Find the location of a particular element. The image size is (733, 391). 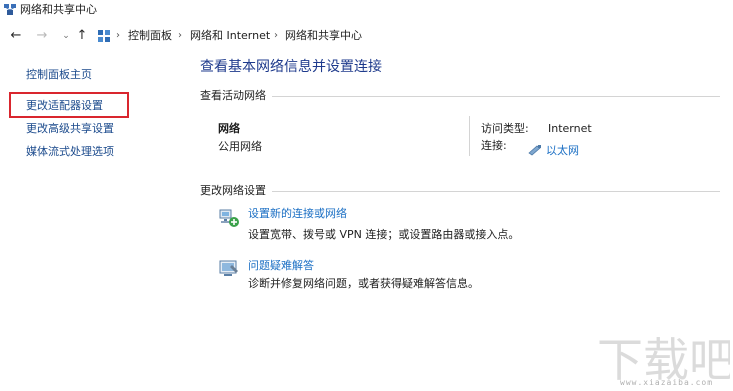

connection-value: 以太网 is located at coordinates (562, 150).